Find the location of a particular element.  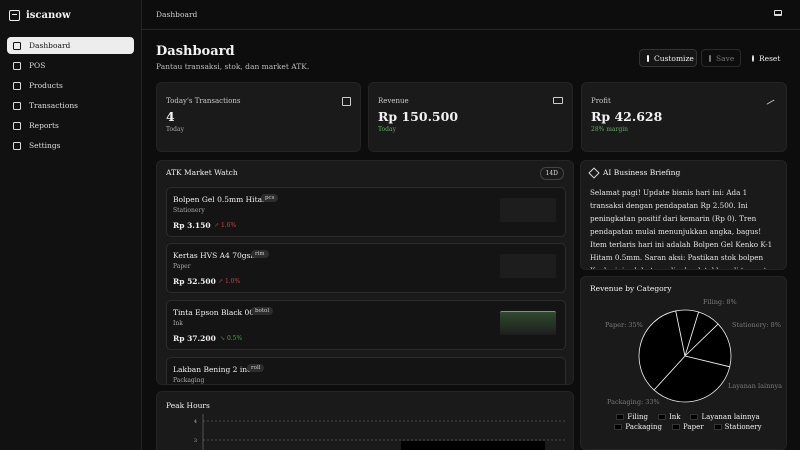

save-button: Save is located at coordinates (721, 58).